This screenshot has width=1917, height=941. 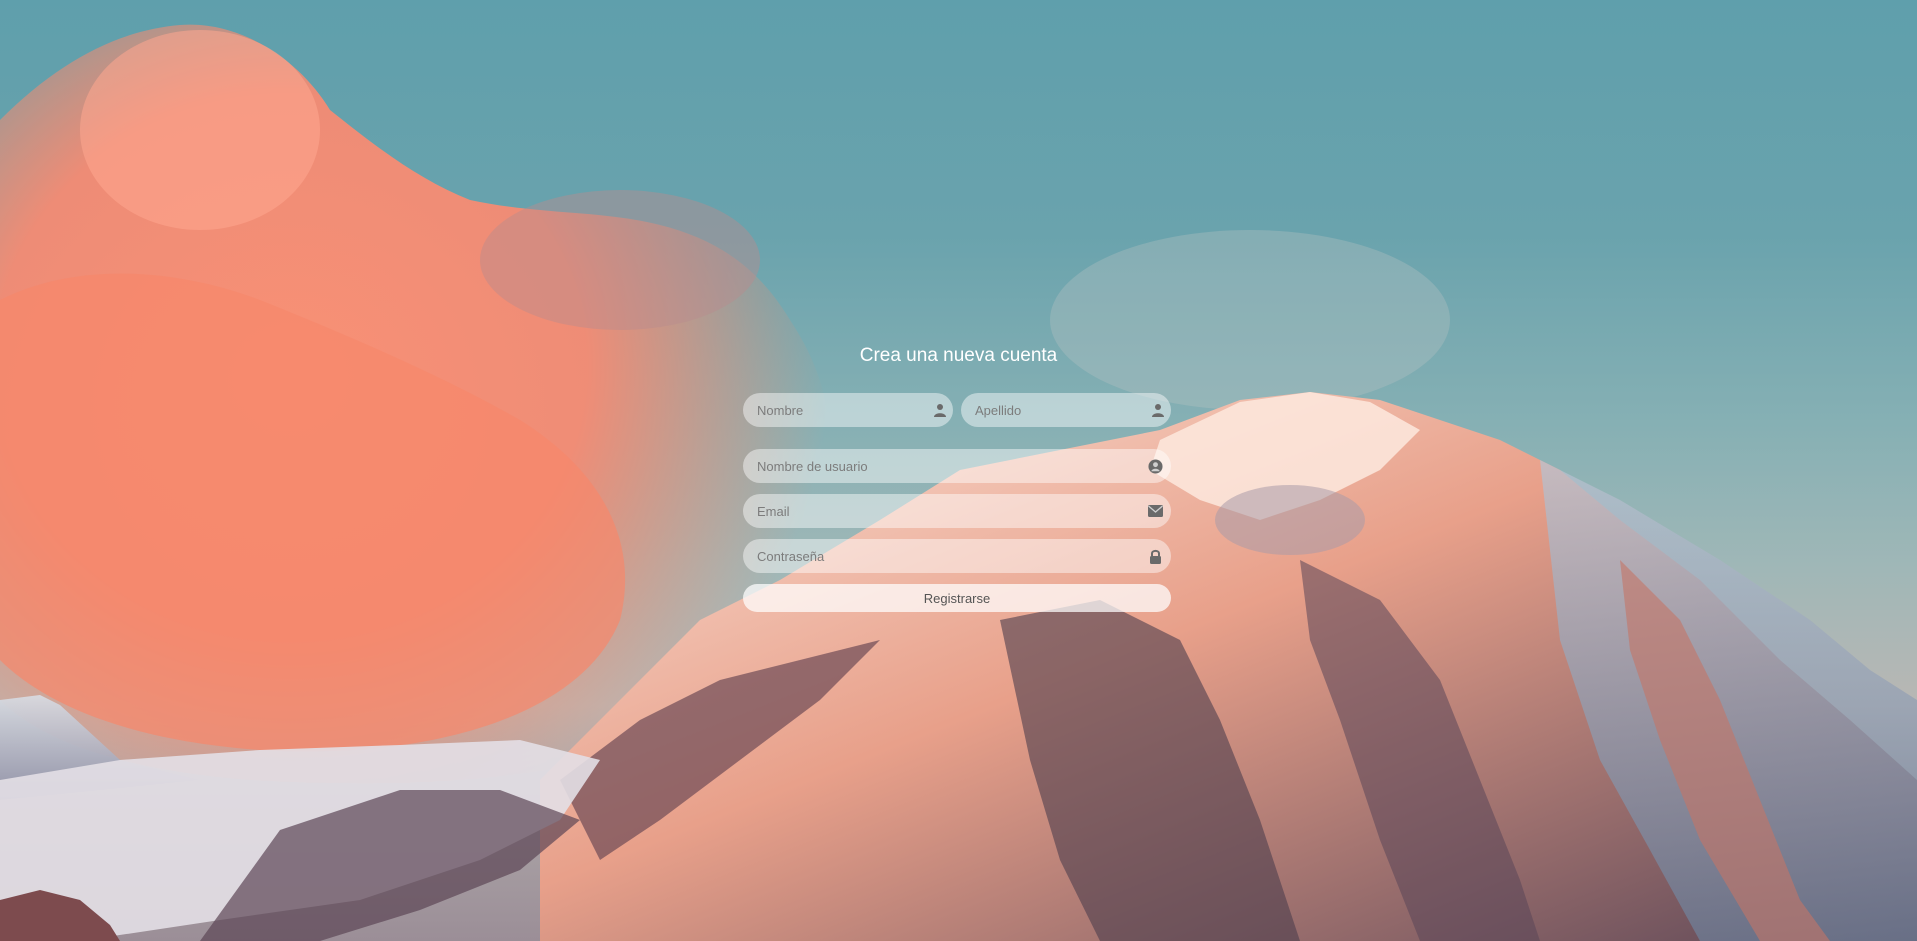 I want to click on envelope-icon, so click(x=1155, y=511).